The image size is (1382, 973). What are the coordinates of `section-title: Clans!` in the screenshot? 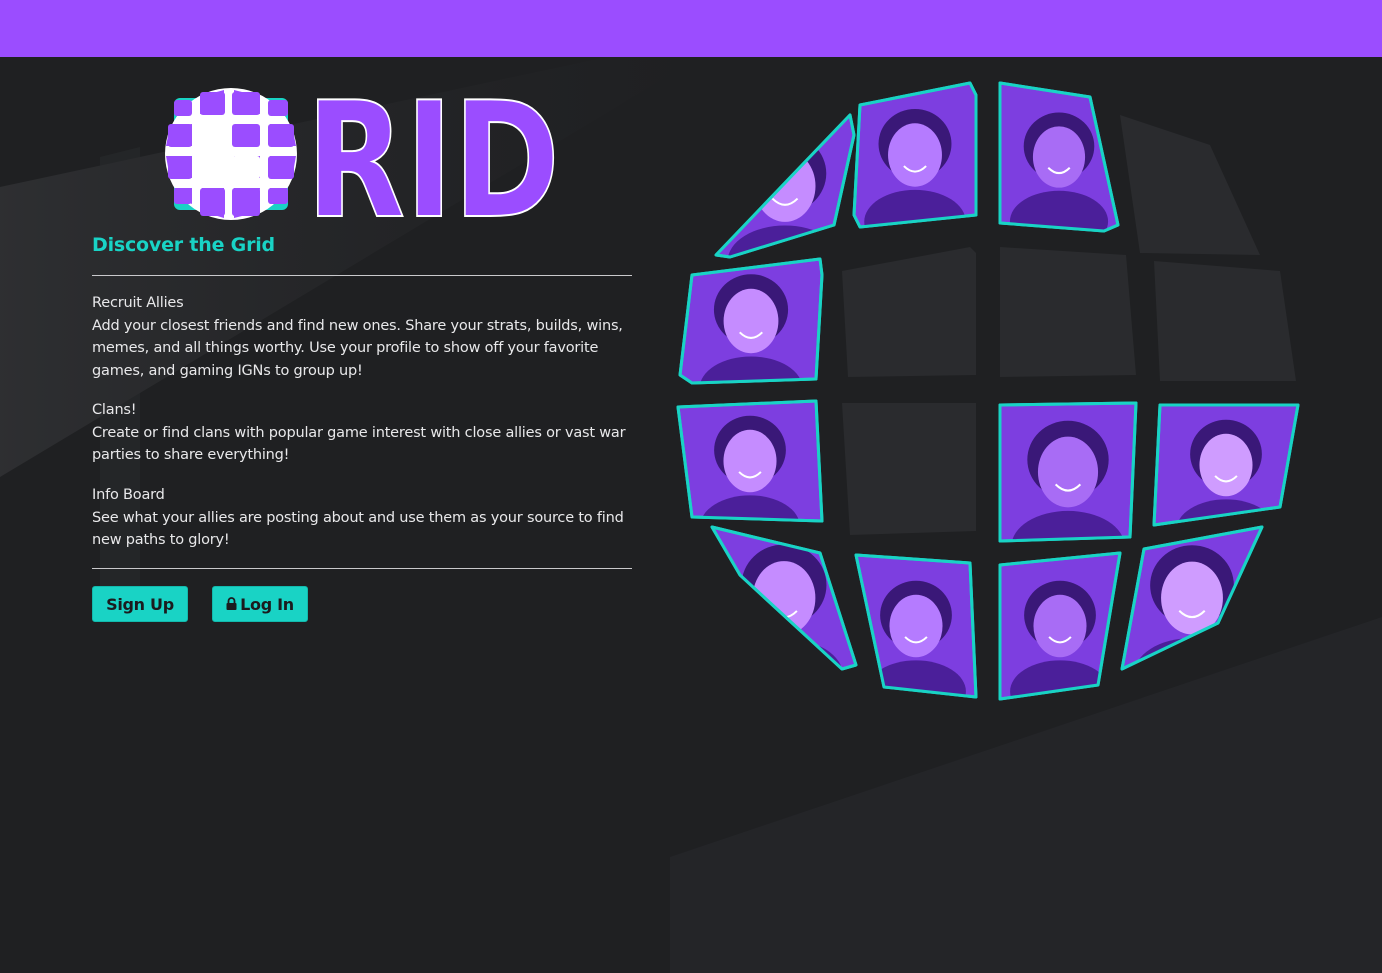 It's located at (114, 410).